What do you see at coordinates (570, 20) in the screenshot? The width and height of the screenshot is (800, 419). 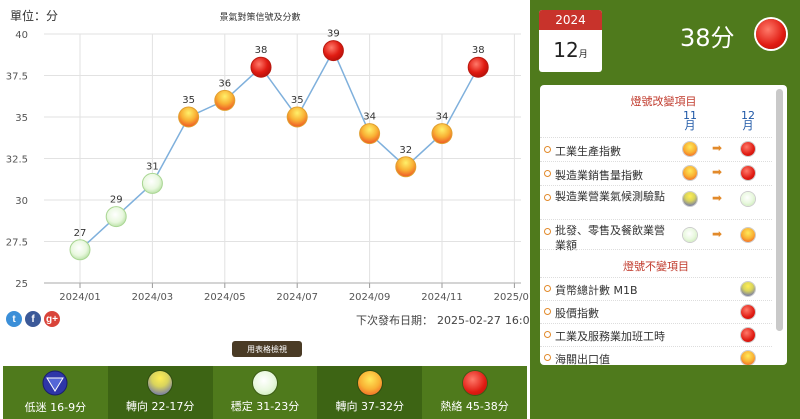 I see `calendar-year: 2024` at bounding box center [570, 20].